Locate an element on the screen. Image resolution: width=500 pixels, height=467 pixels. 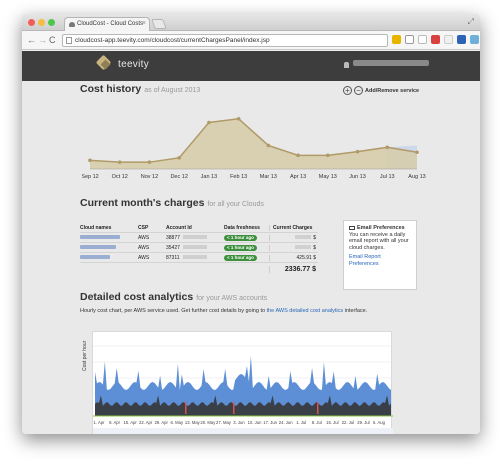
email-preferences-heading: Email Preferences is located at coordinates (380, 228).